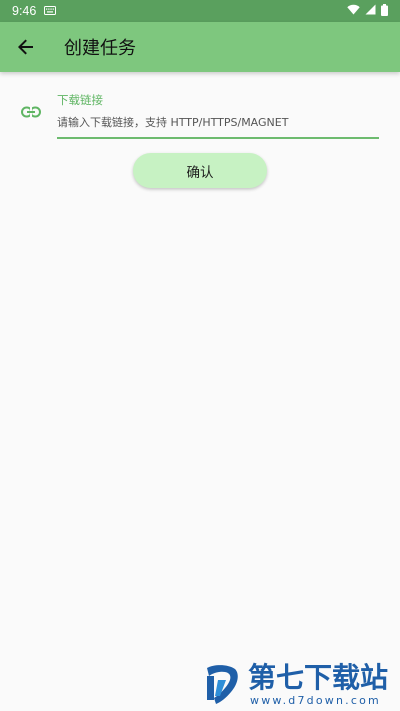 Image resolution: width=400 pixels, height=711 pixels. I want to click on download-link-label: 下载链接, so click(80, 100).